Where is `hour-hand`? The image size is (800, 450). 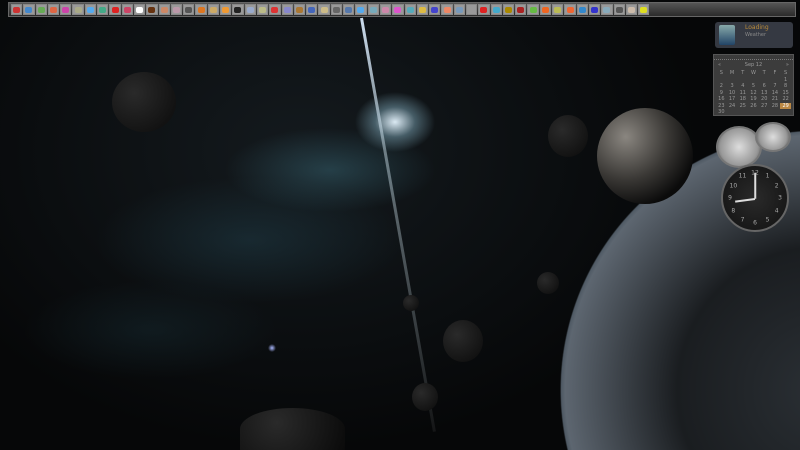 hour-hand is located at coordinates (745, 200).